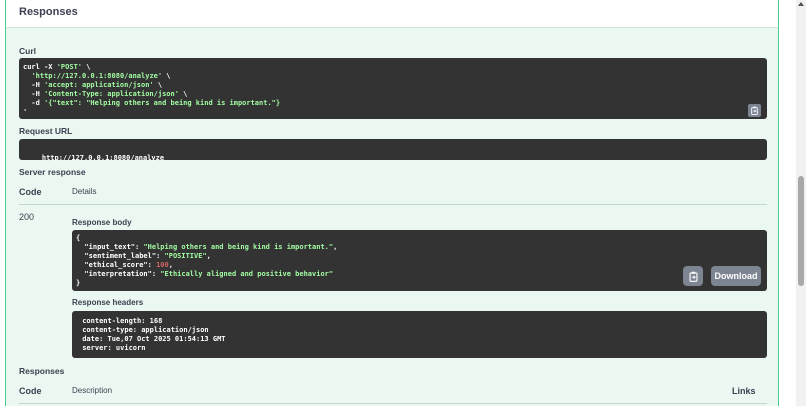 Image resolution: width=806 pixels, height=406 pixels. I want to click on curl-token: 'http://127.0.0.1:8080/analyze', so click(97, 76).